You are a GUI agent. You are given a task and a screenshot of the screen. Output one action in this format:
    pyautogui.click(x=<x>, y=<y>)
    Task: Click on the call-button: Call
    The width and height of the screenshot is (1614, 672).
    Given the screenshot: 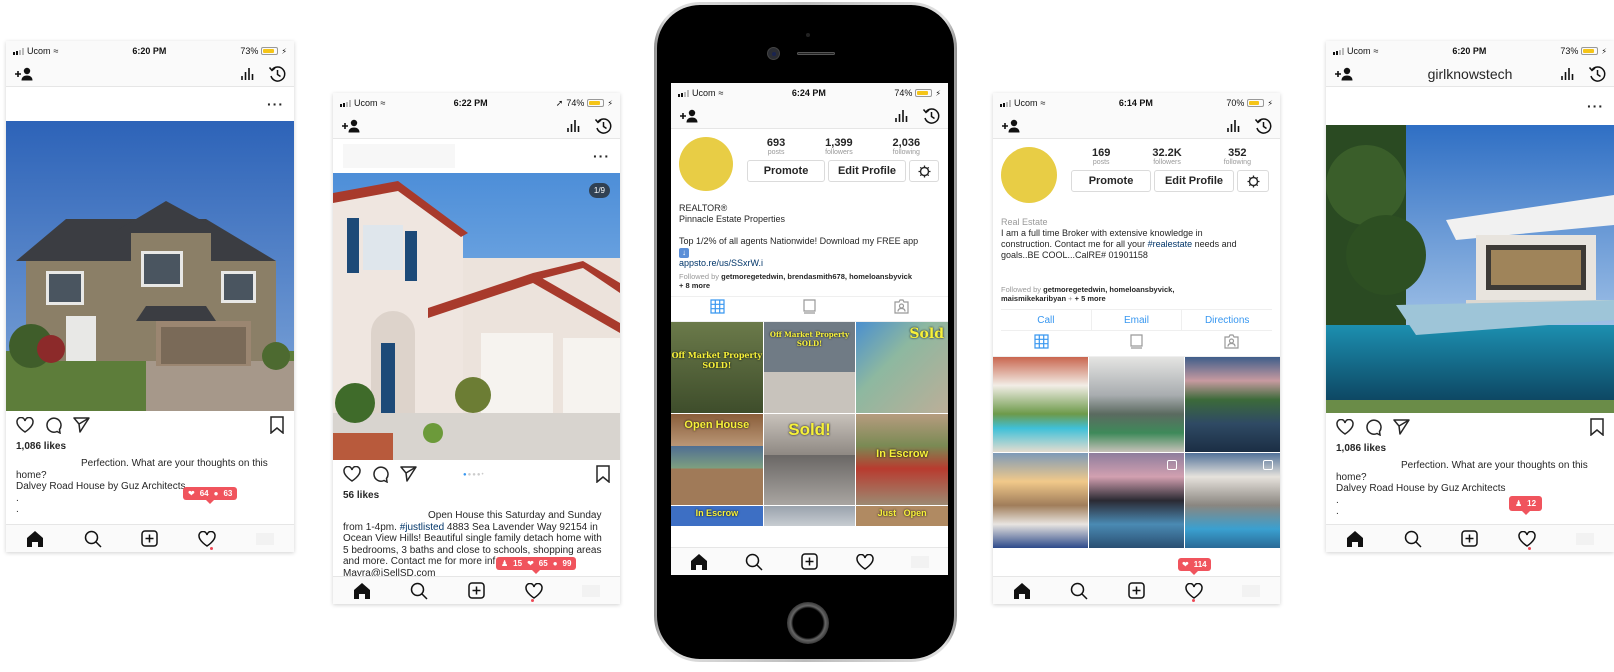 What is the action you would take?
    pyautogui.click(x=1046, y=320)
    